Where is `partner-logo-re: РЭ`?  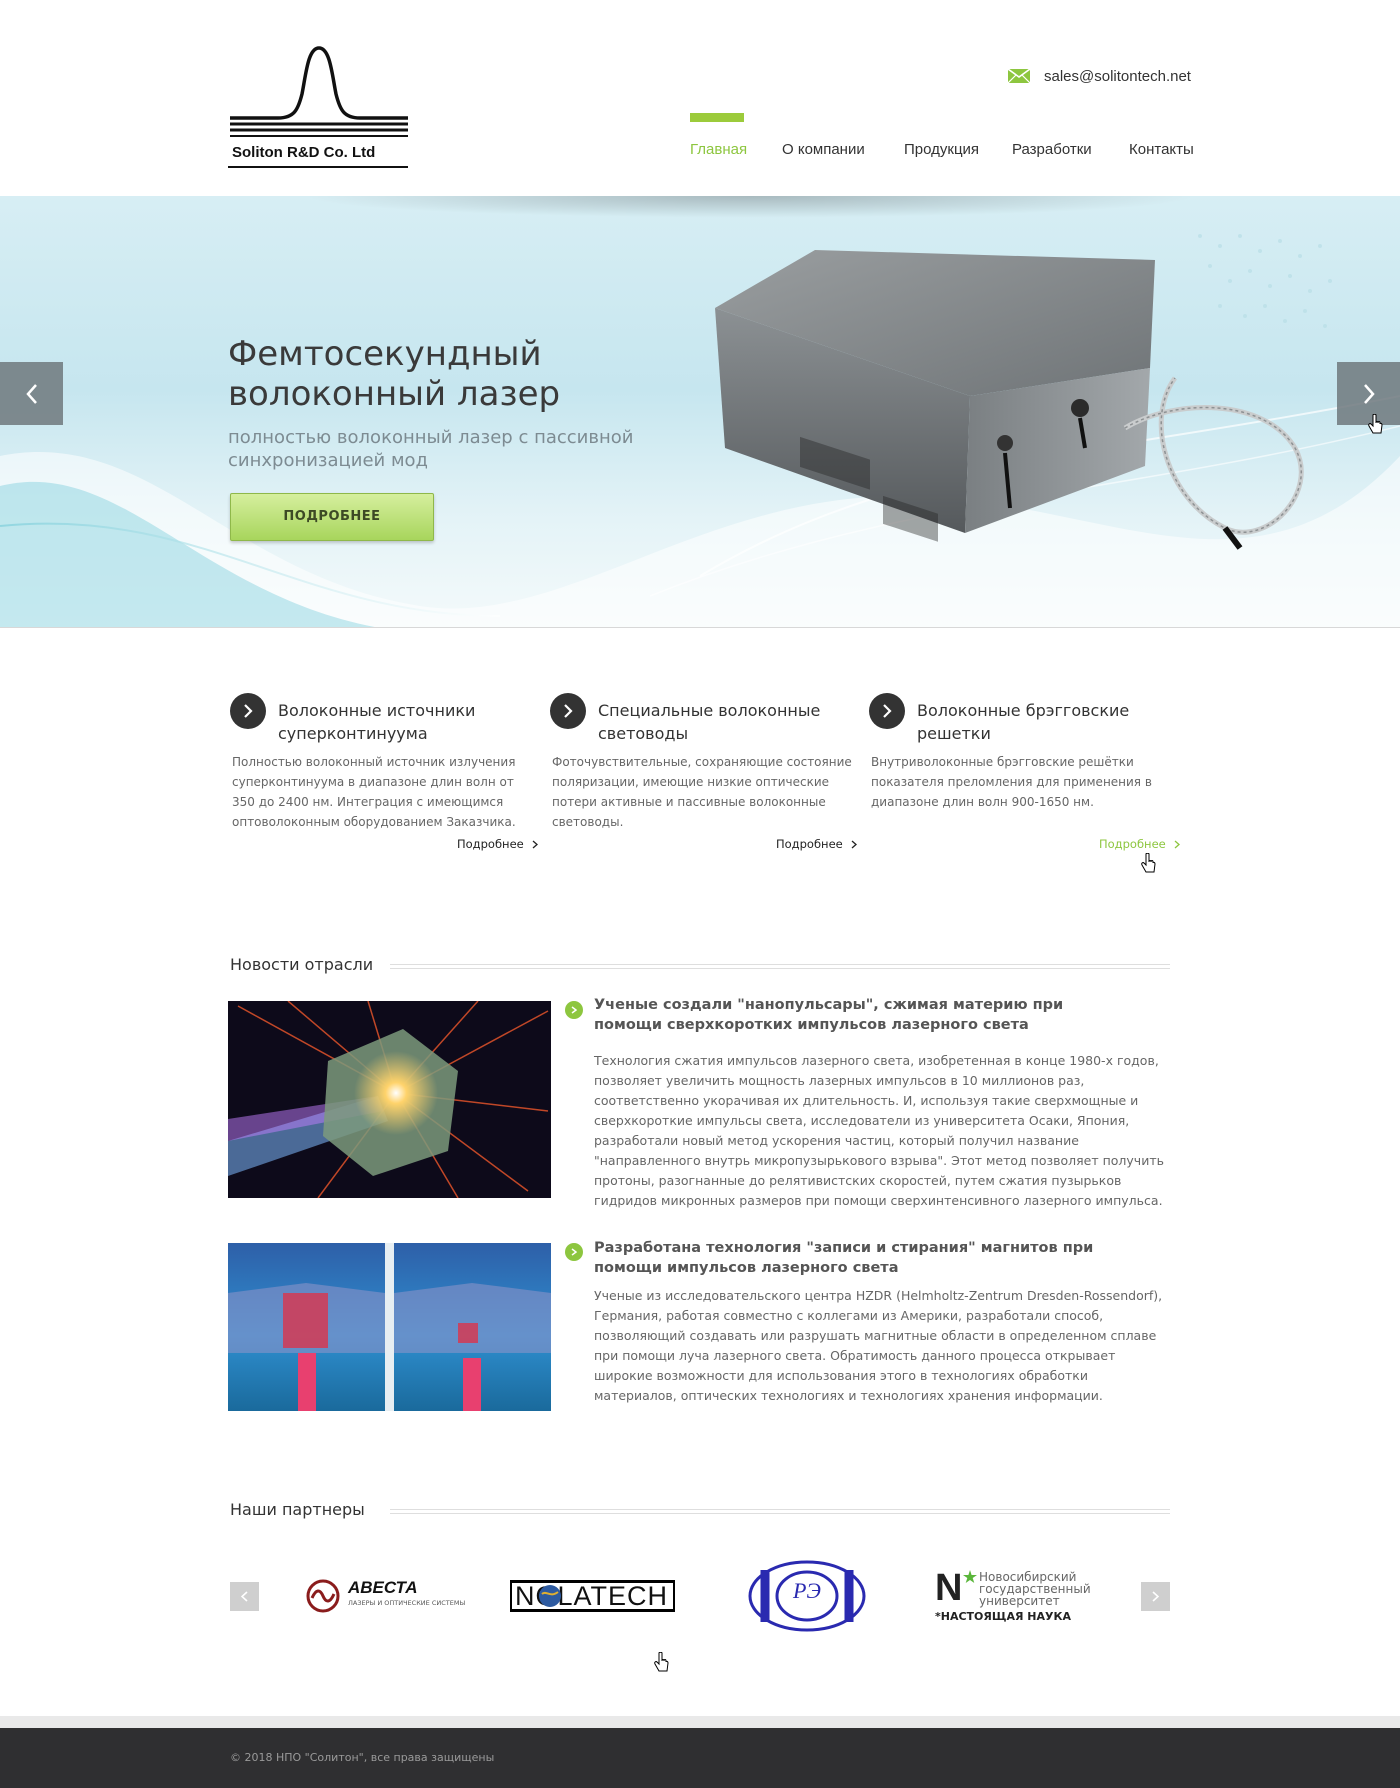
partner-logo-re: РЭ is located at coordinates (807, 1596).